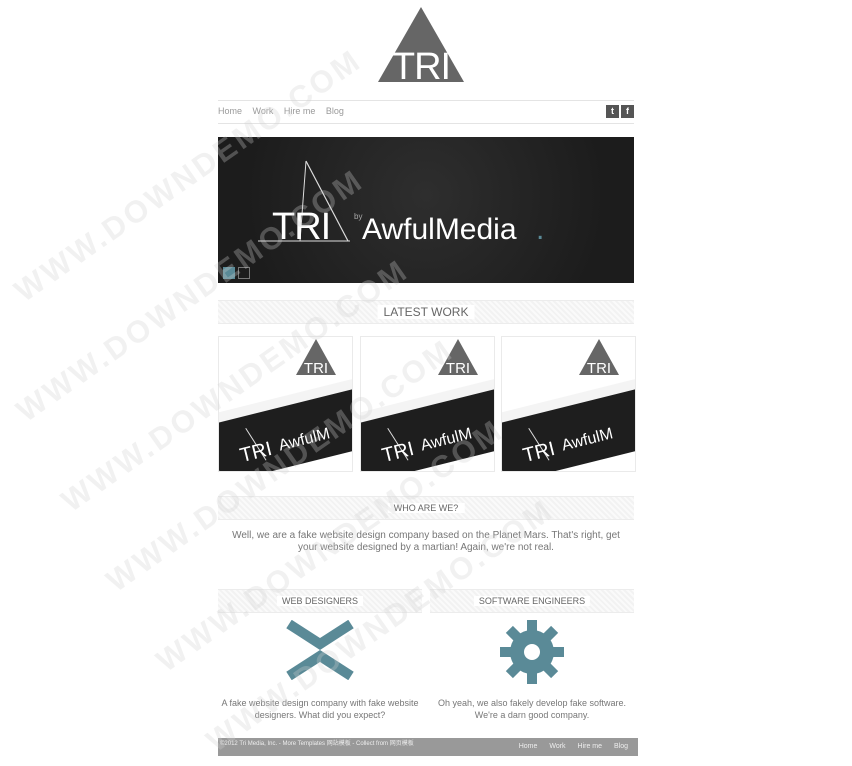 The height and width of the screenshot is (766, 852). I want to click on latest-work-header: LATEST WORK, so click(426, 312).